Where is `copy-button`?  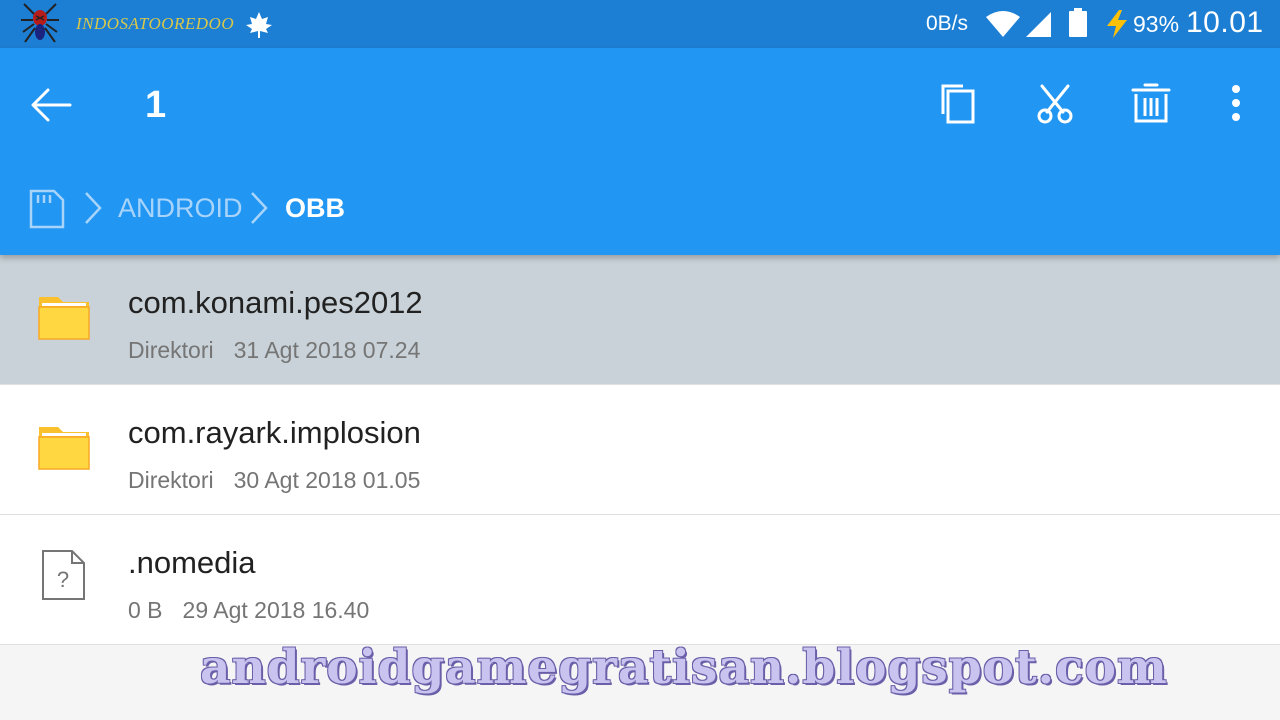 copy-button is located at coordinates (958, 103).